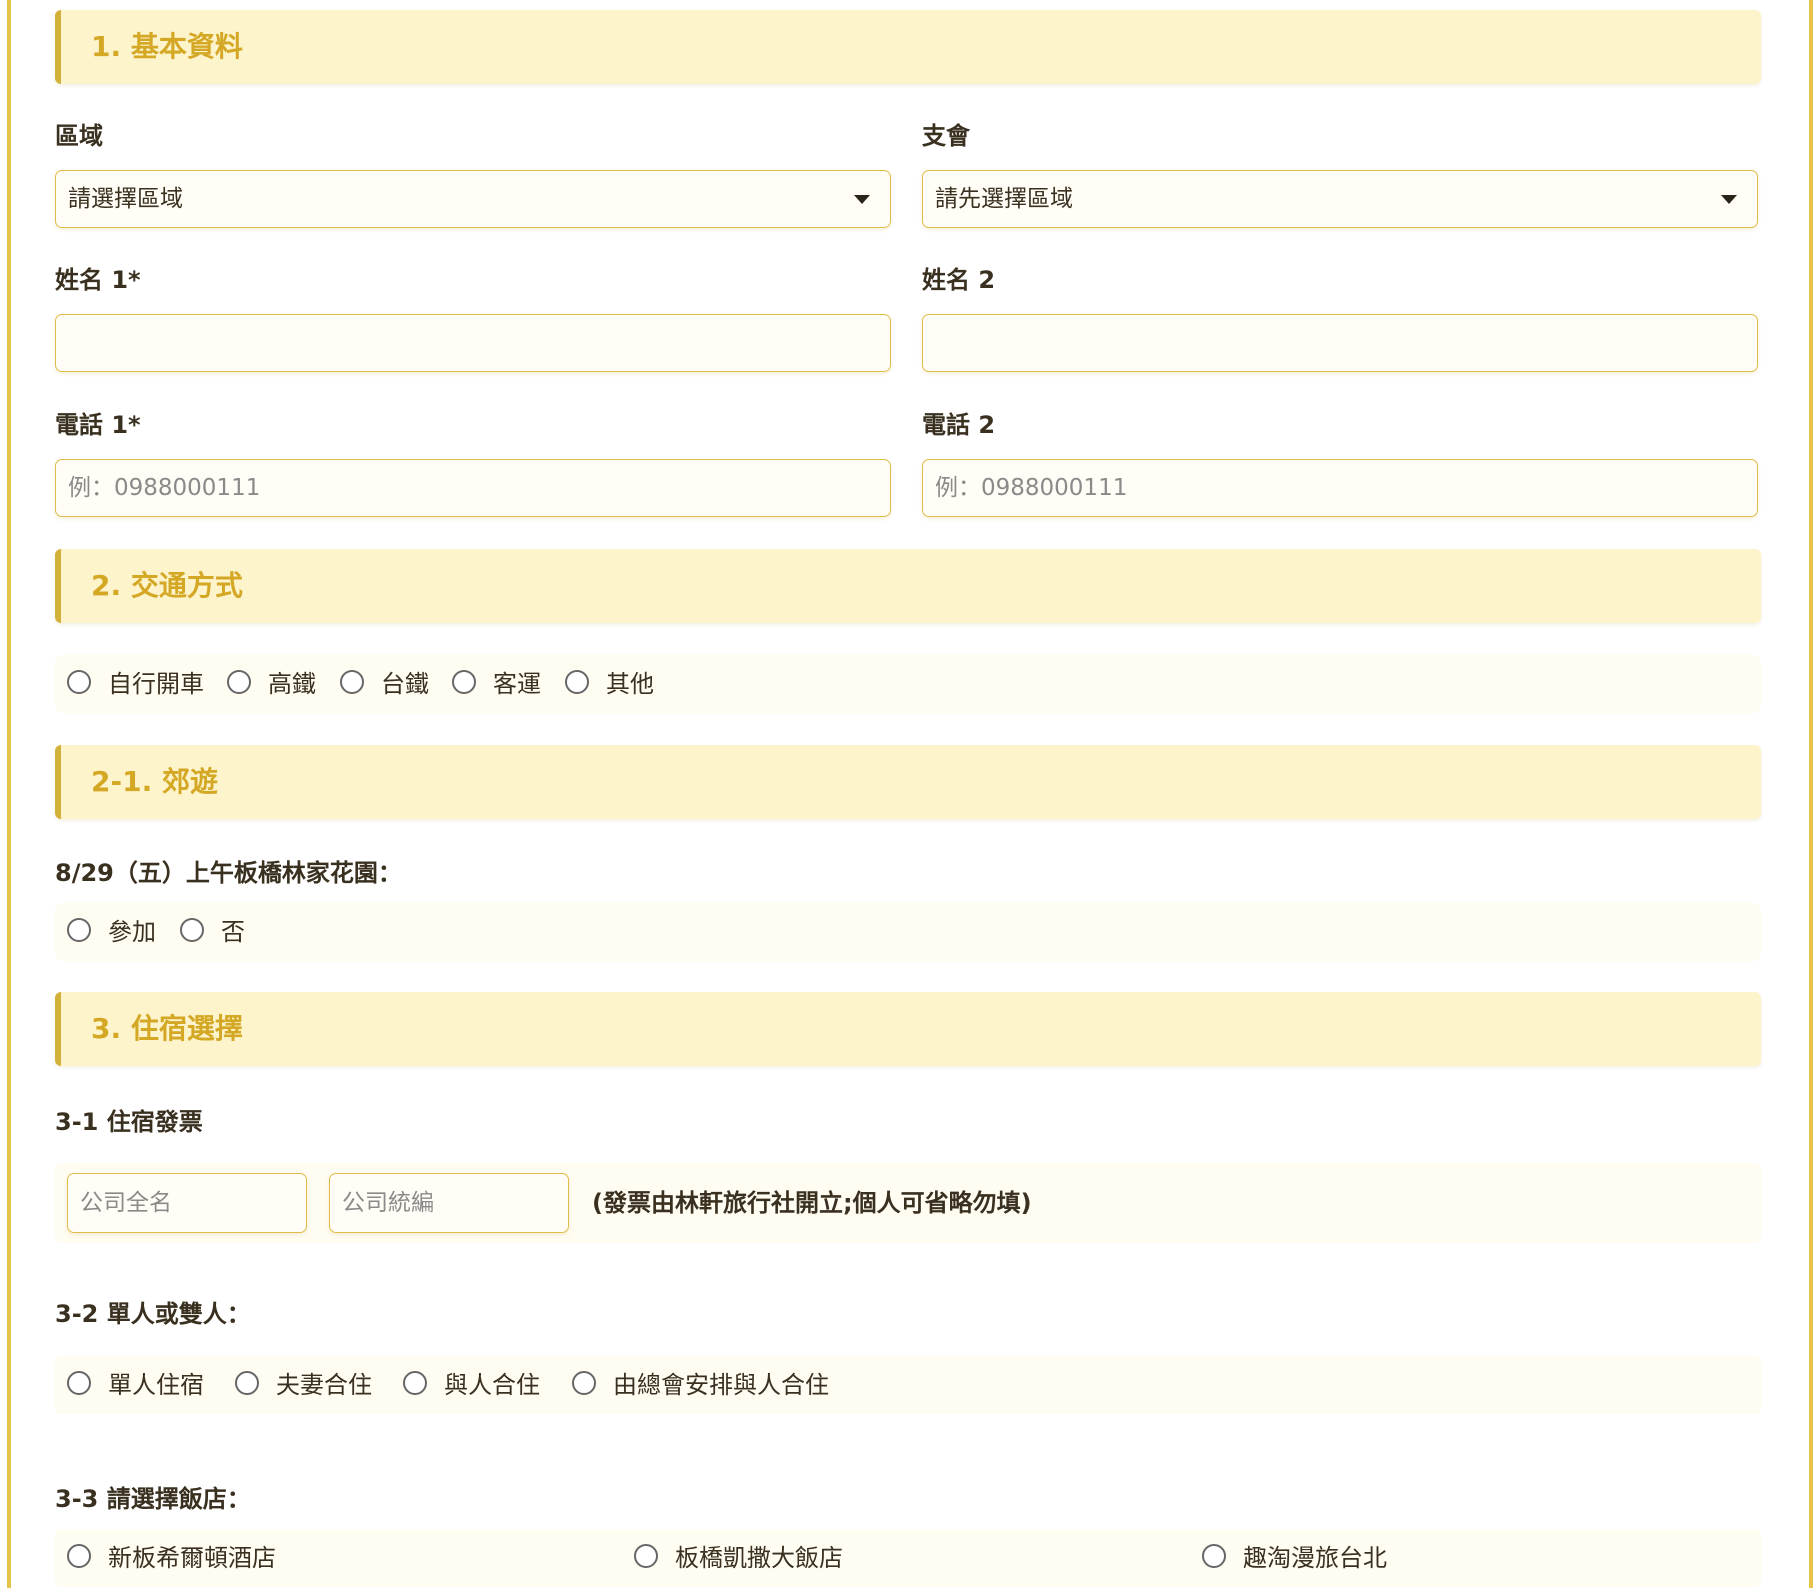 This screenshot has width=1817, height=1588. What do you see at coordinates (1340, 343) in the screenshot?
I see `name2-input` at bounding box center [1340, 343].